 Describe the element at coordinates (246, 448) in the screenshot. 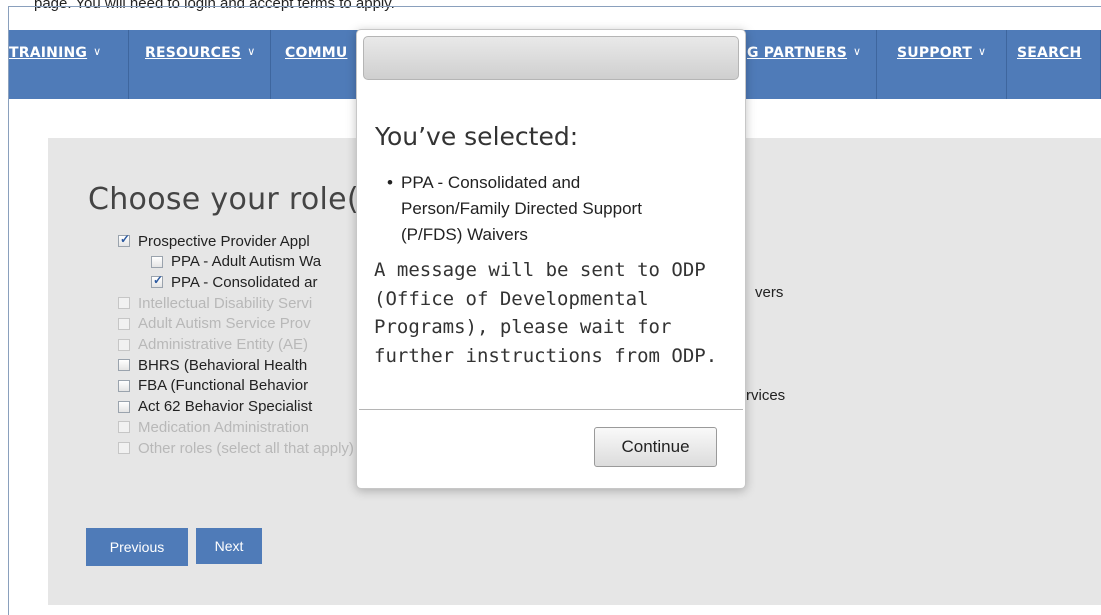

I see `role-option-label: Other roles (select all that apply)` at that location.